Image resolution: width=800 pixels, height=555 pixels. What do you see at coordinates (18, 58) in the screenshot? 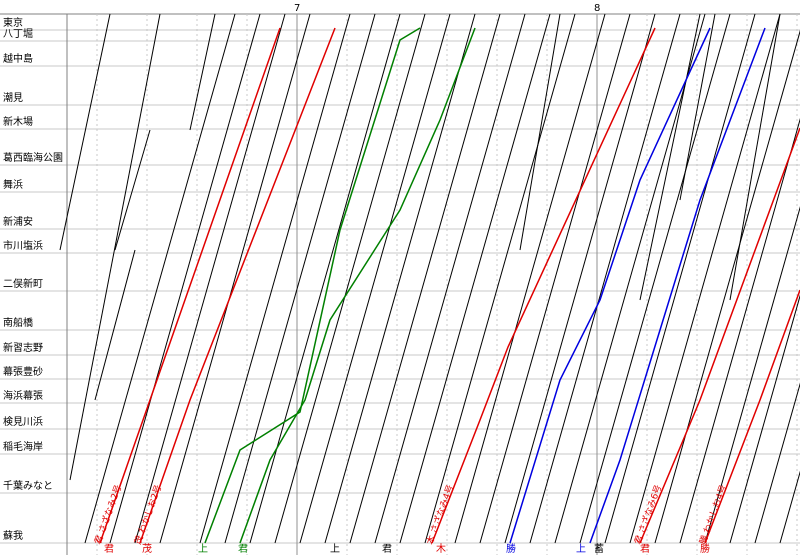
I see `station-label: 越中島` at bounding box center [18, 58].